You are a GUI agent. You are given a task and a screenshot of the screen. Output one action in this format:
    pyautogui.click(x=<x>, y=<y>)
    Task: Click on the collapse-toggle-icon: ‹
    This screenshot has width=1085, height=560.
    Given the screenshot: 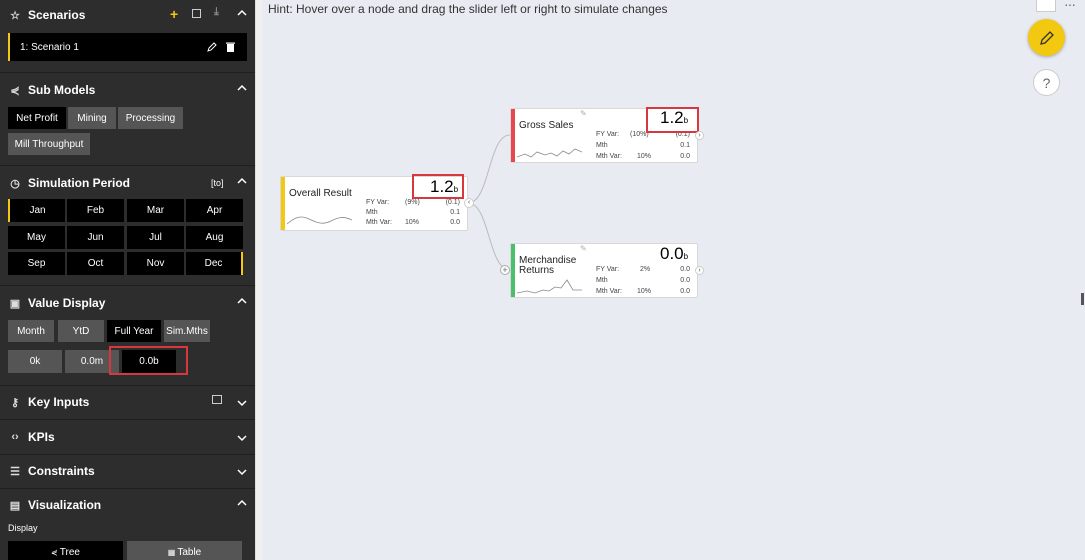 What is the action you would take?
    pyautogui.click(x=469, y=203)
    